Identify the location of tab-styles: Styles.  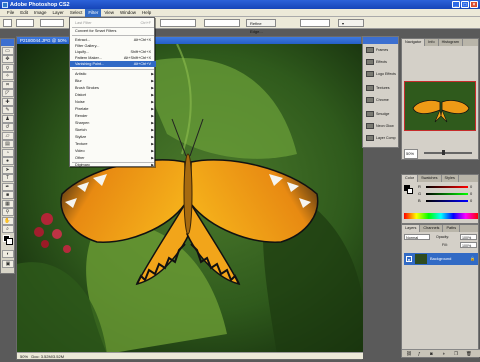
(450, 178).